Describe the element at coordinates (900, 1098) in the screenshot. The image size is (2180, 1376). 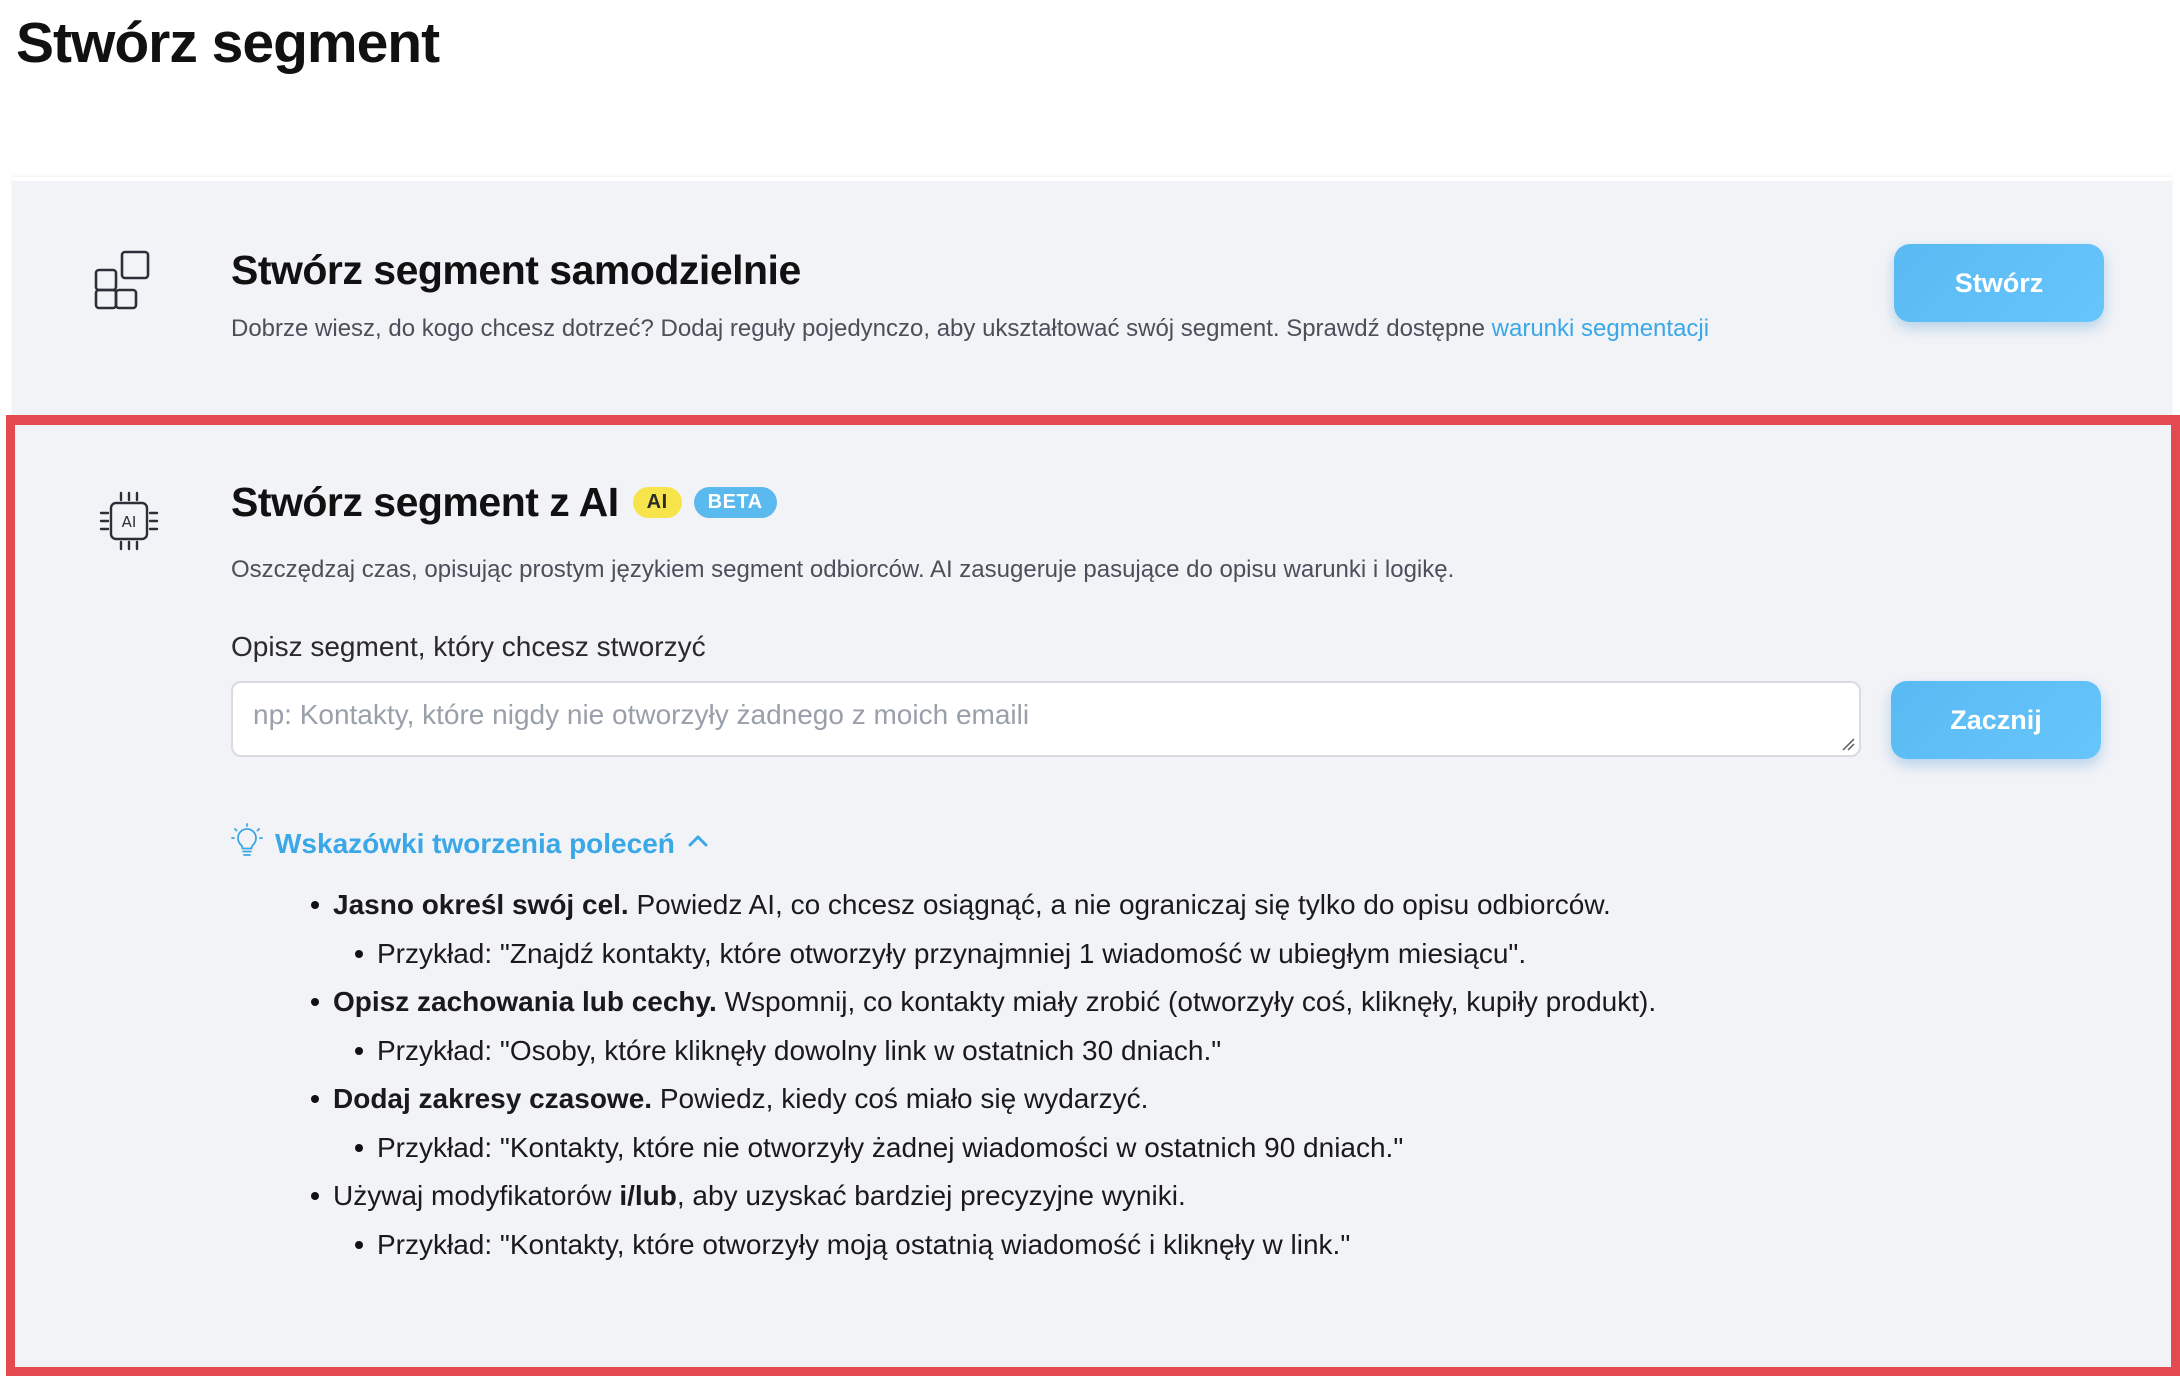
I see `tip-text: Powiedz, kiedy coś miało się wydarzyć.` at that location.